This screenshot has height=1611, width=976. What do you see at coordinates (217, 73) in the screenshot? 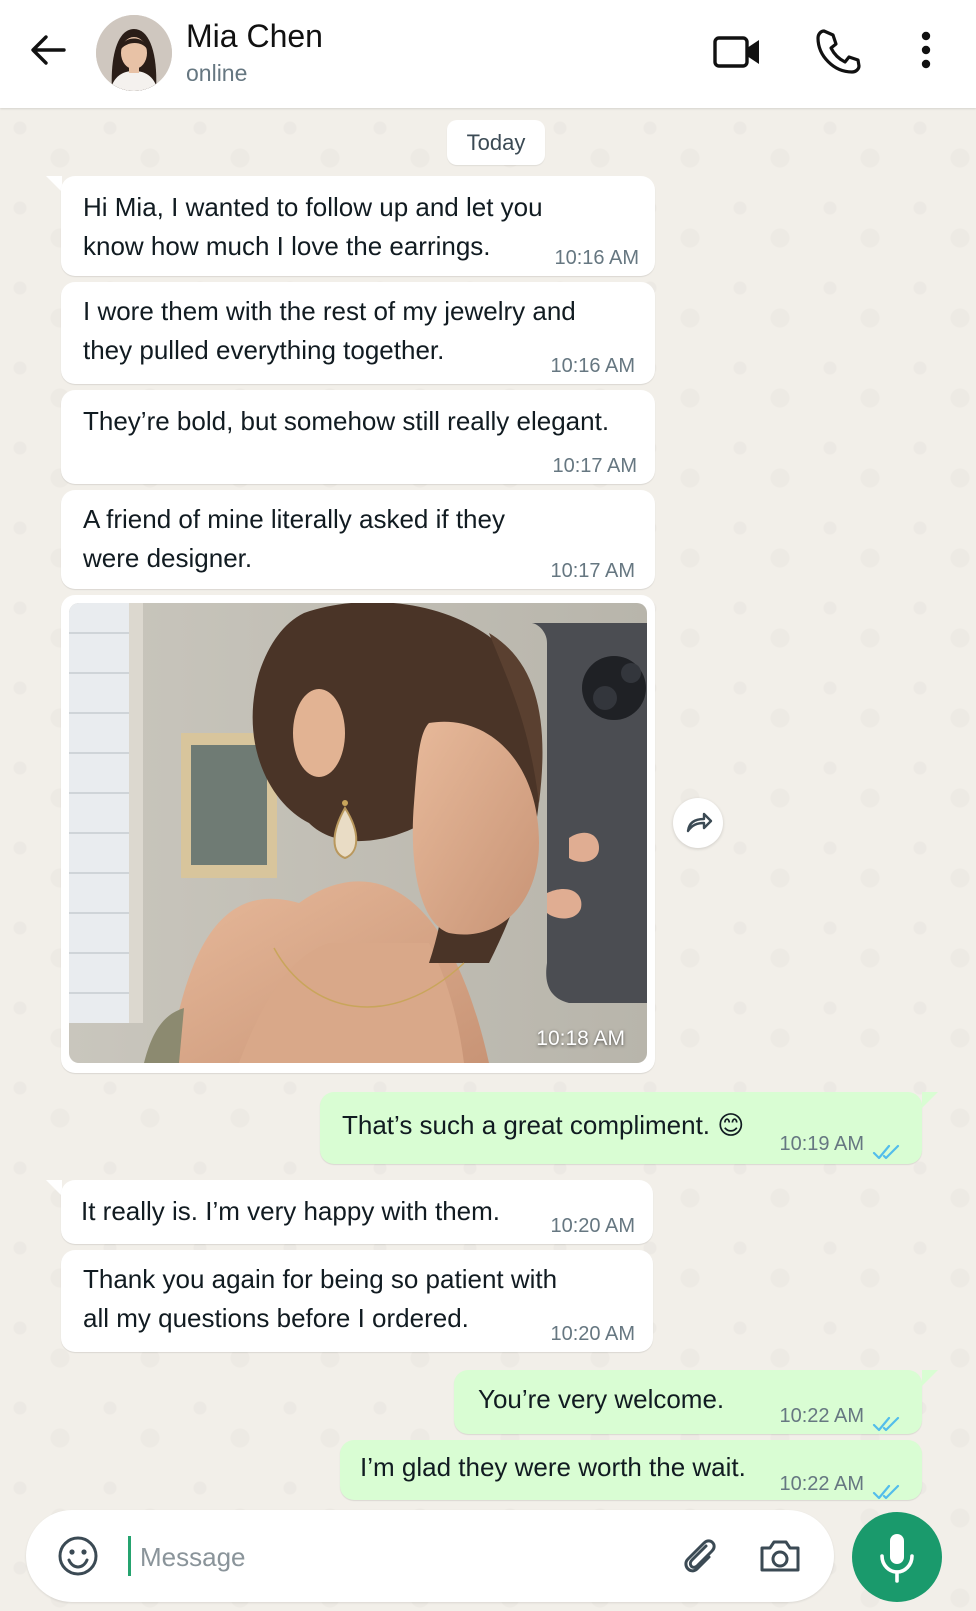
I see `contact-status: online` at bounding box center [217, 73].